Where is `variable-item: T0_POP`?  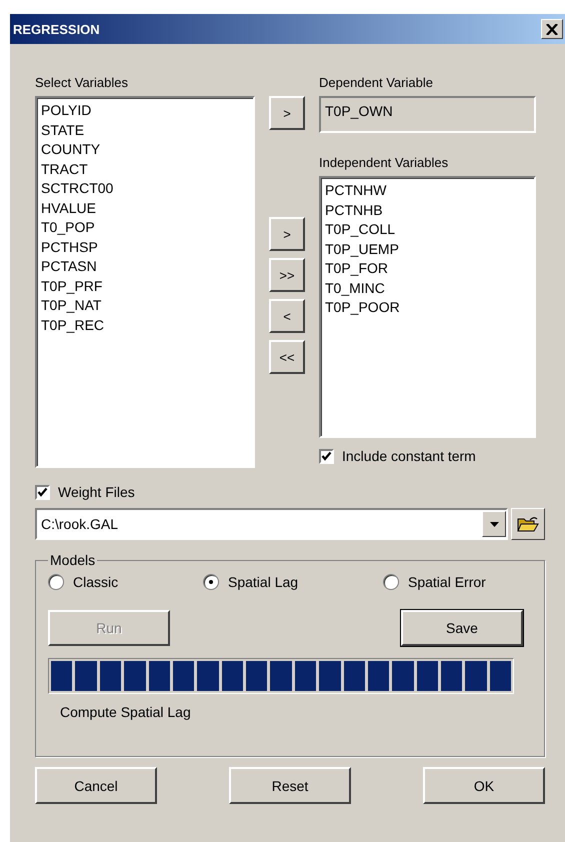
variable-item: T0_POP is located at coordinates (145, 228).